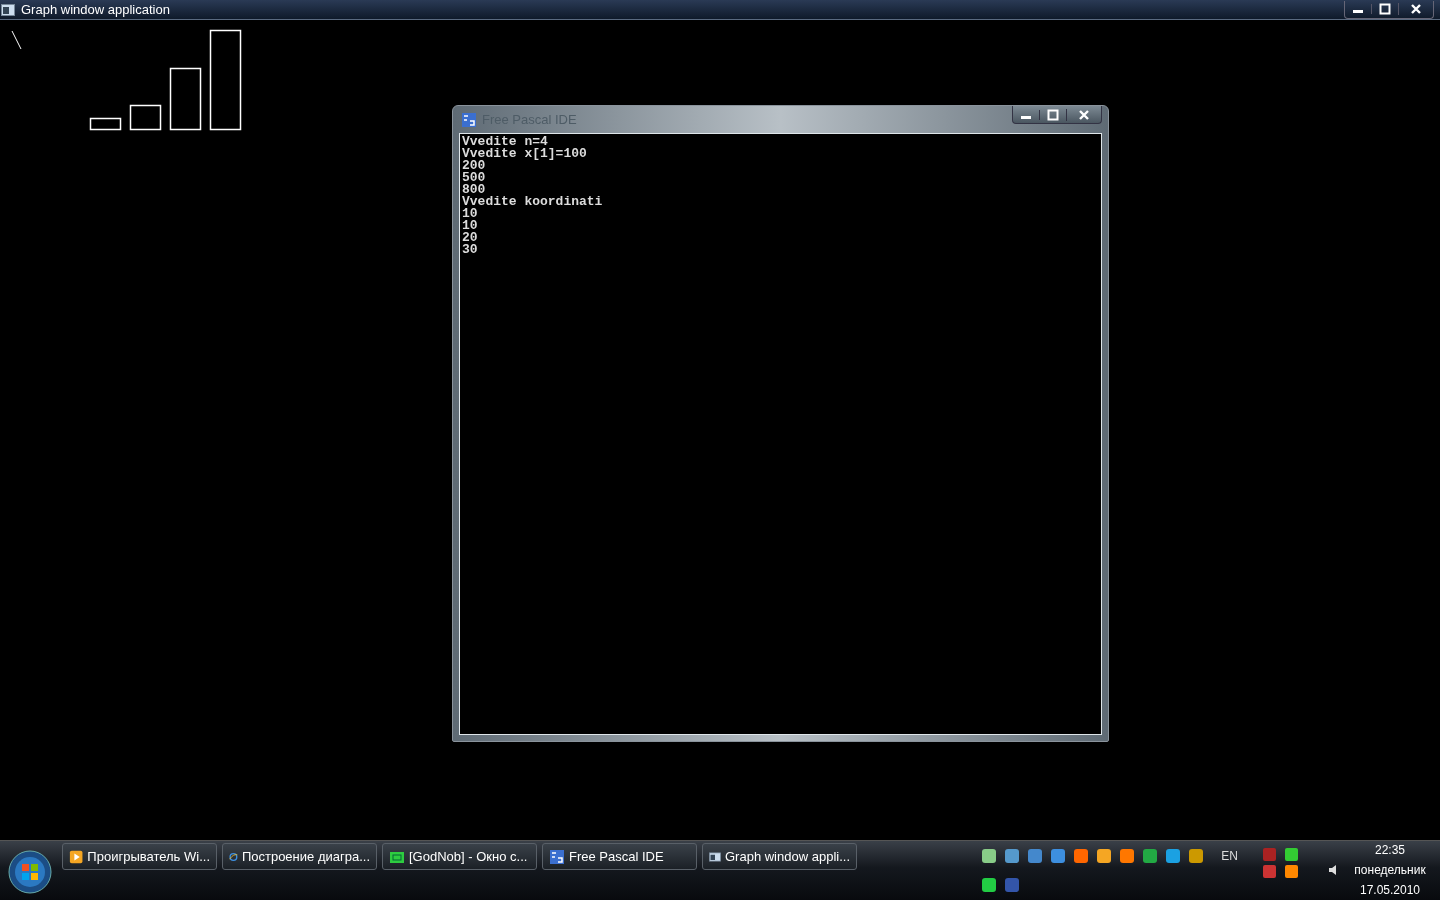 Image resolution: width=1440 pixels, height=900 pixels. What do you see at coordinates (505, 142) in the screenshot?
I see `console-line: Vvedite n=4` at bounding box center [505, 142].